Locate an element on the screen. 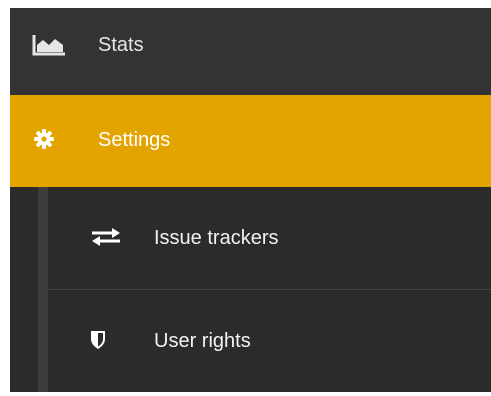  shield-icon is located at coordinates (98, 340).